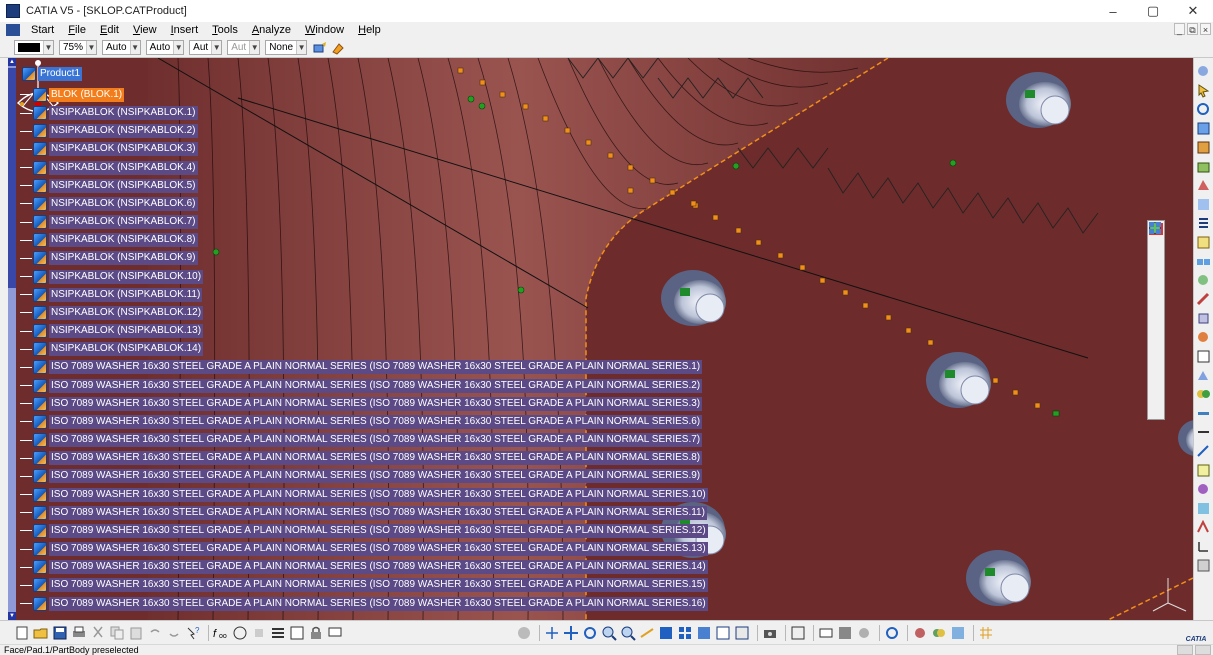  Describe the element at coordinates (338, 48) in the screenshot. I see `format-painter-icon` at that location.